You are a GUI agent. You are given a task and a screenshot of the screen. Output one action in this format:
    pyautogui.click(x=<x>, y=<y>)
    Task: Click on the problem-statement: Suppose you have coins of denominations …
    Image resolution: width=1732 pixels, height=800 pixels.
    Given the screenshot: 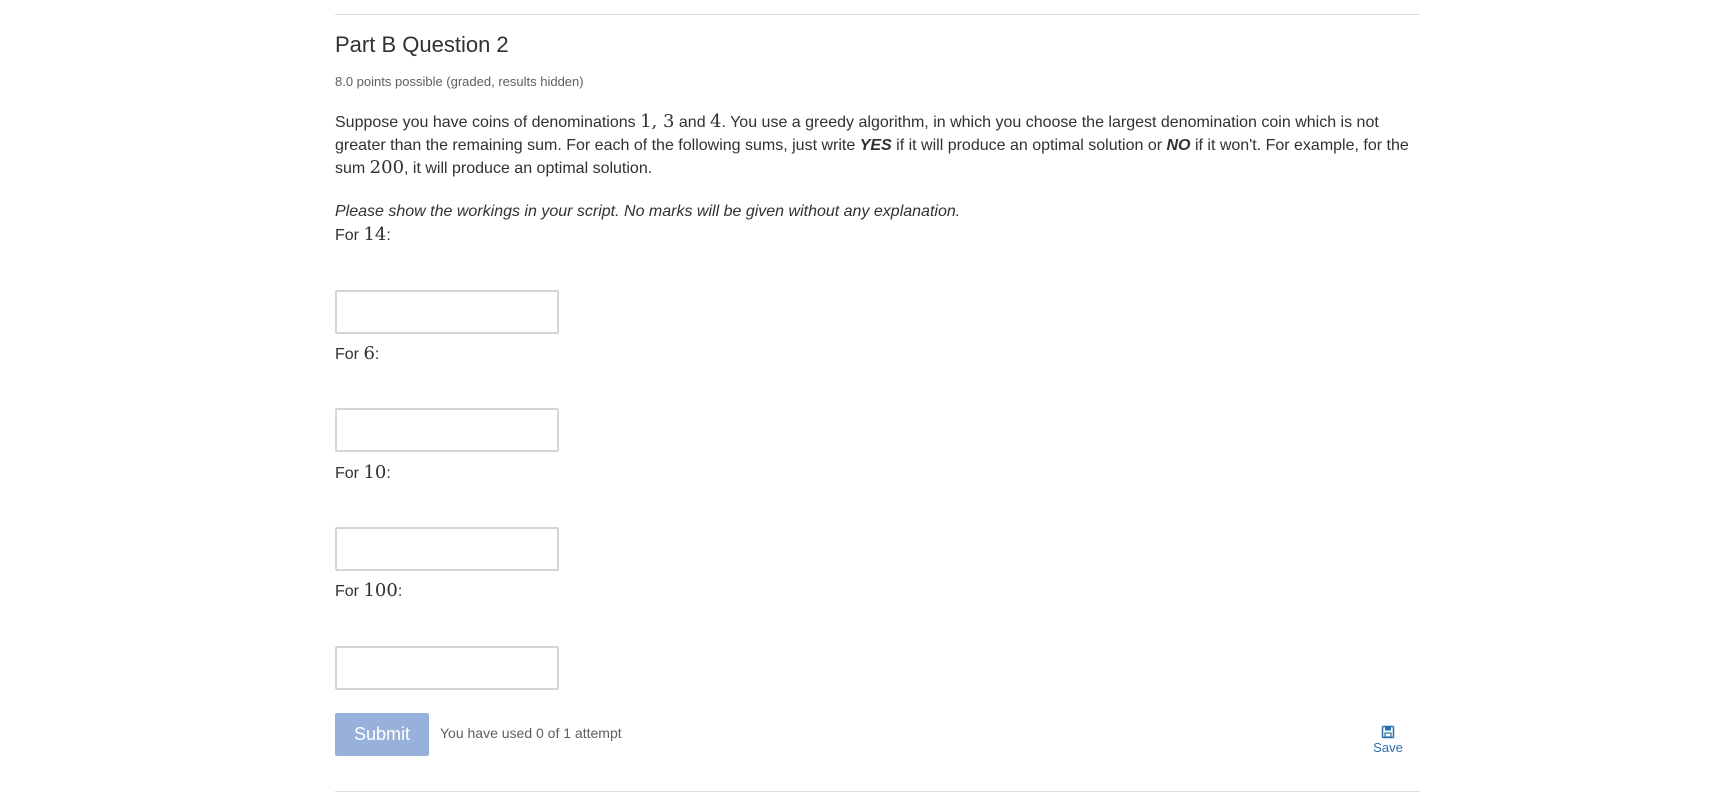 What is the action you would take?
    pyautogui.click(x=872, y=144)
    